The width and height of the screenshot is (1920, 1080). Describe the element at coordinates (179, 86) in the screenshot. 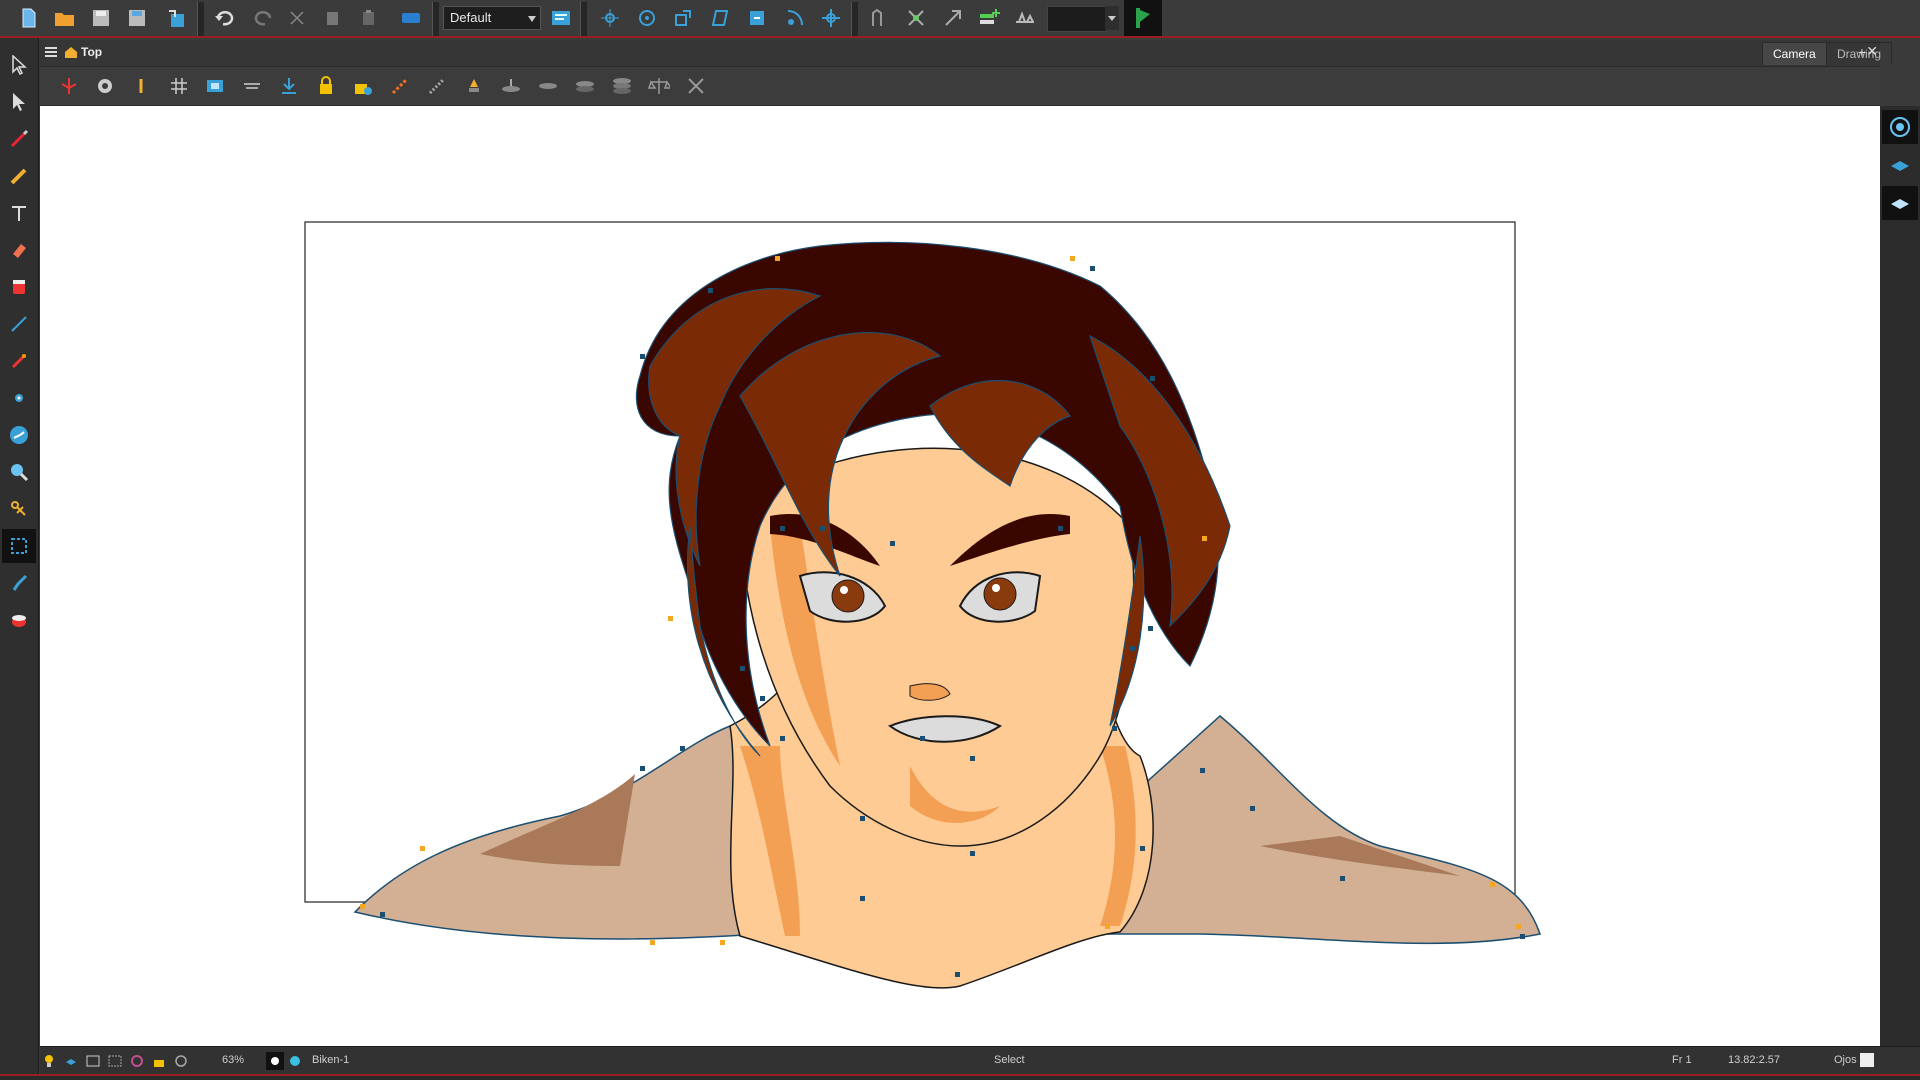

I see `grid-icon` at that location.